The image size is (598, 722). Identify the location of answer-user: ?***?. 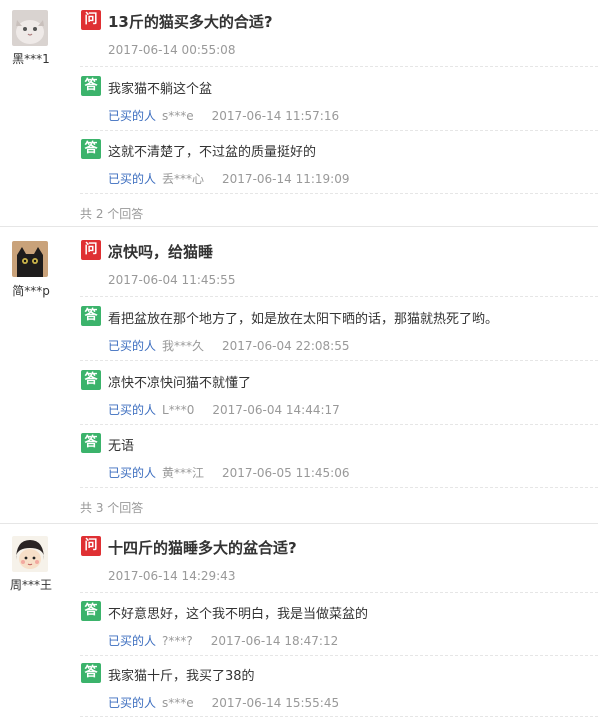
(177, 641).